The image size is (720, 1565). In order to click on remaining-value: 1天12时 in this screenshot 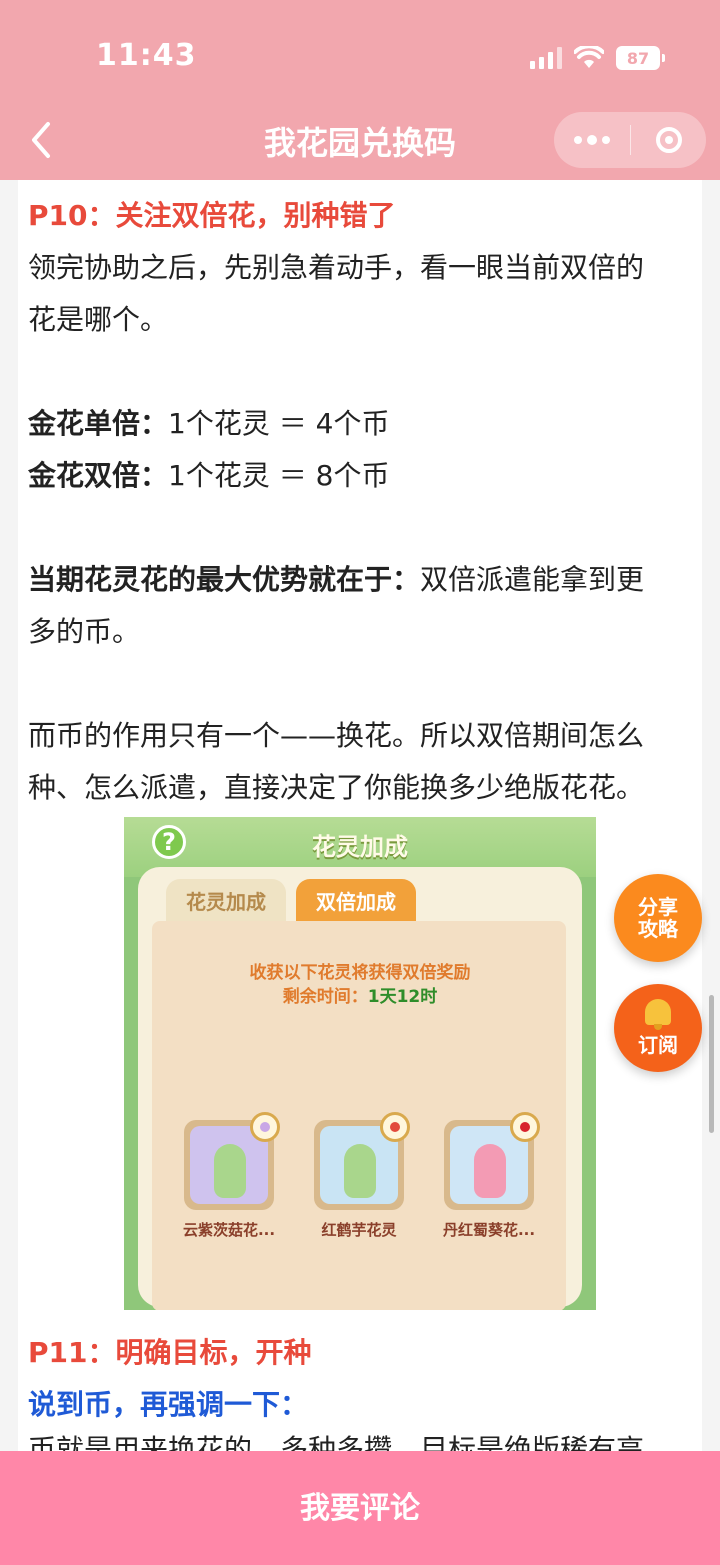, I will do `click(402, 997)`.